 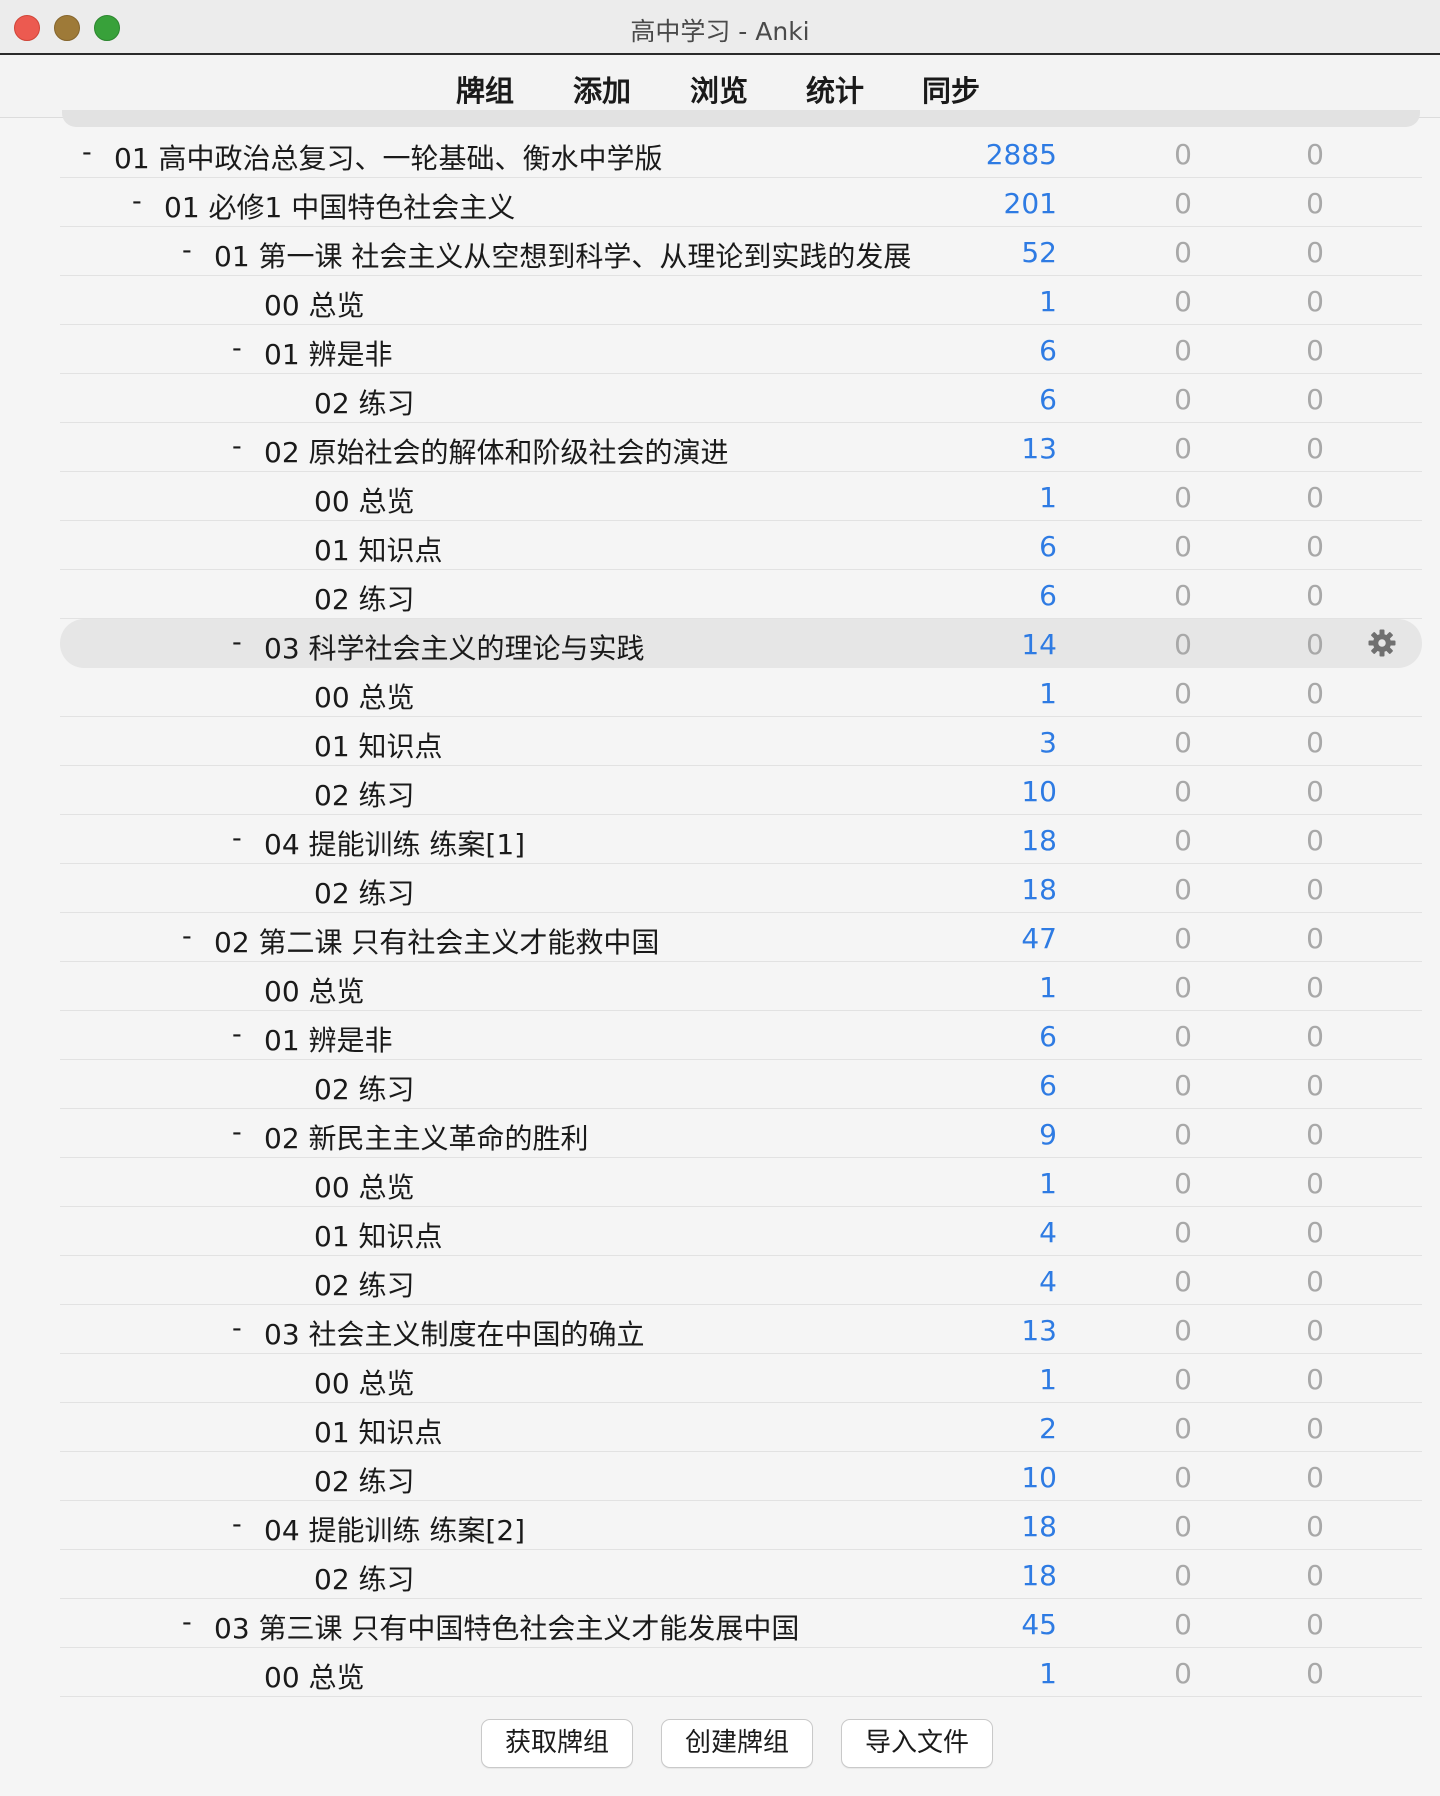 I want to click on deck-row: -04 提能训练 练案[2] 18 0 0, so click(x=741, y=1525).